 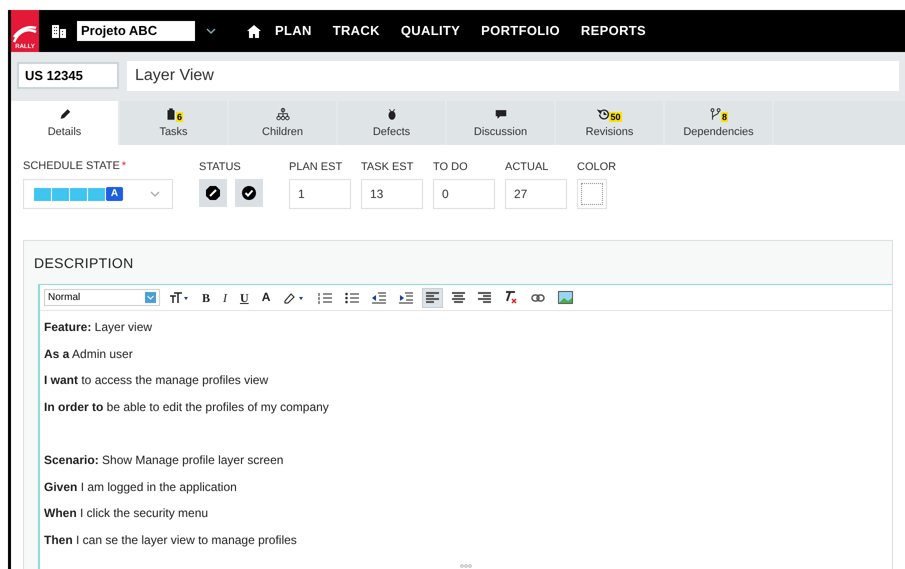 I want to click on color-swatch, so click(x=592, y=194).